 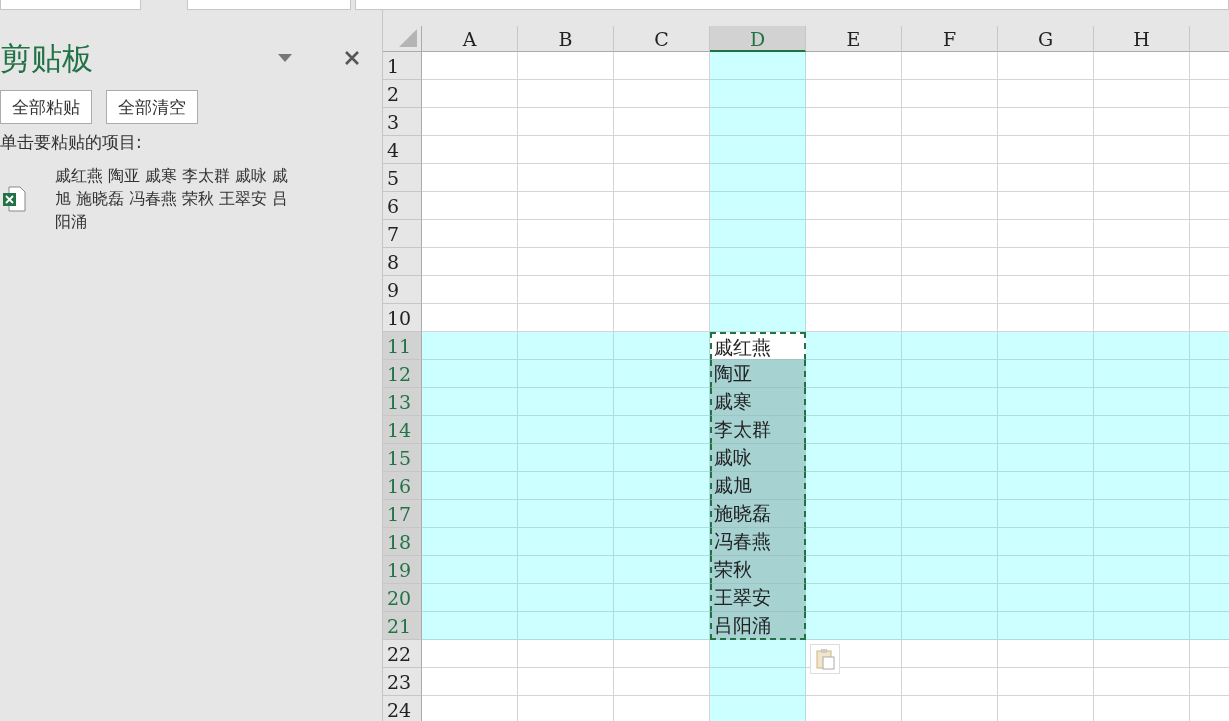 I want to click on row-header: 8, so click(x=402, y=262).